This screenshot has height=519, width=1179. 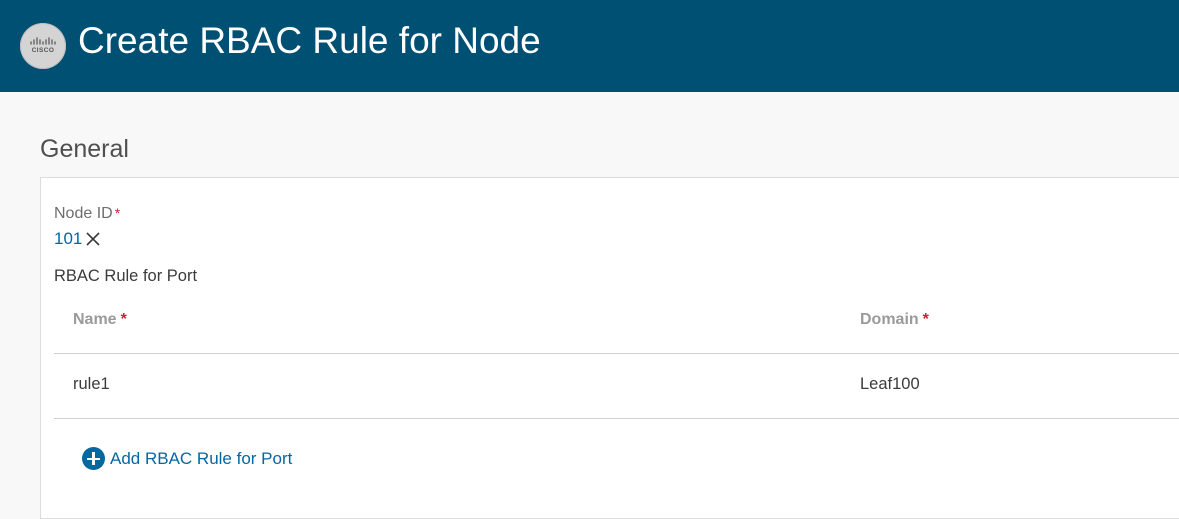 I want to click on node-id-label-text: Node ID, so click(x=83, y=213).